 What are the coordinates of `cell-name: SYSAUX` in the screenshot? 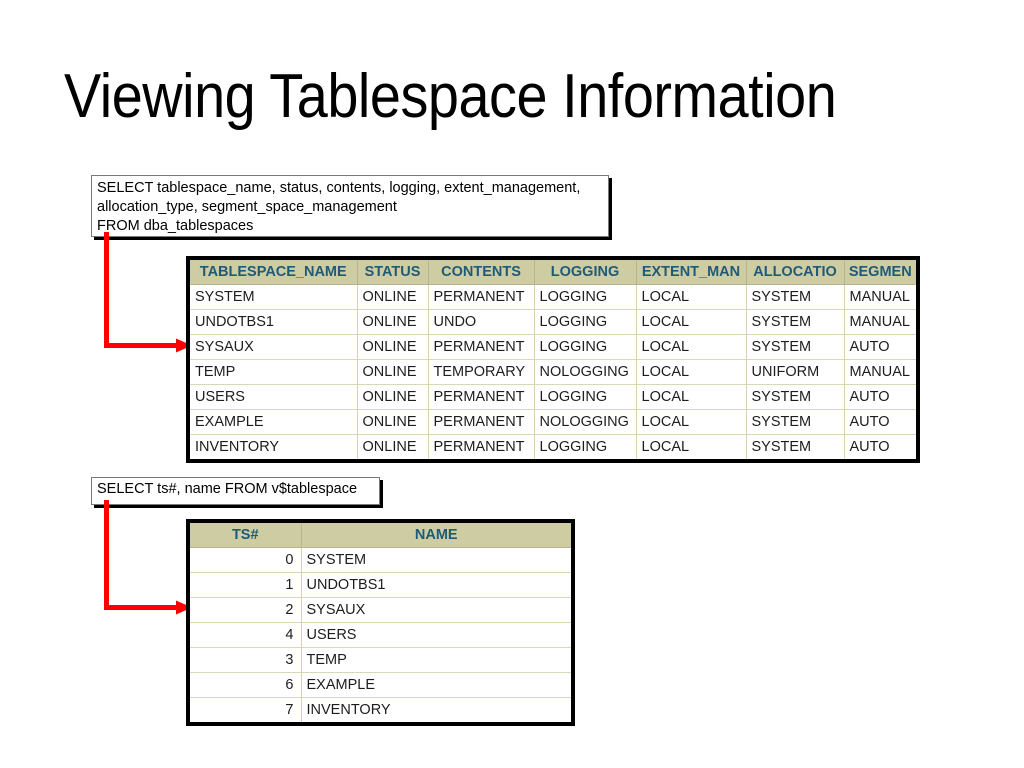 It's located at (436, 610).